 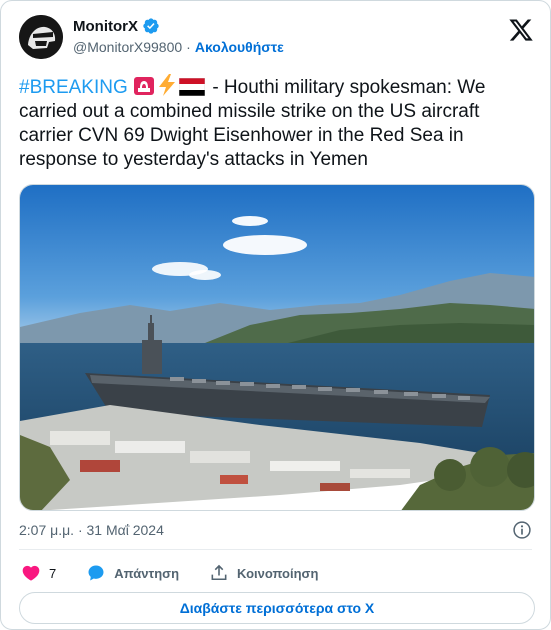 What do you see at coordinates (147, 573) in the screenshot?
I see `reply-label: Απάντηση` at bounding box center [147, 573].